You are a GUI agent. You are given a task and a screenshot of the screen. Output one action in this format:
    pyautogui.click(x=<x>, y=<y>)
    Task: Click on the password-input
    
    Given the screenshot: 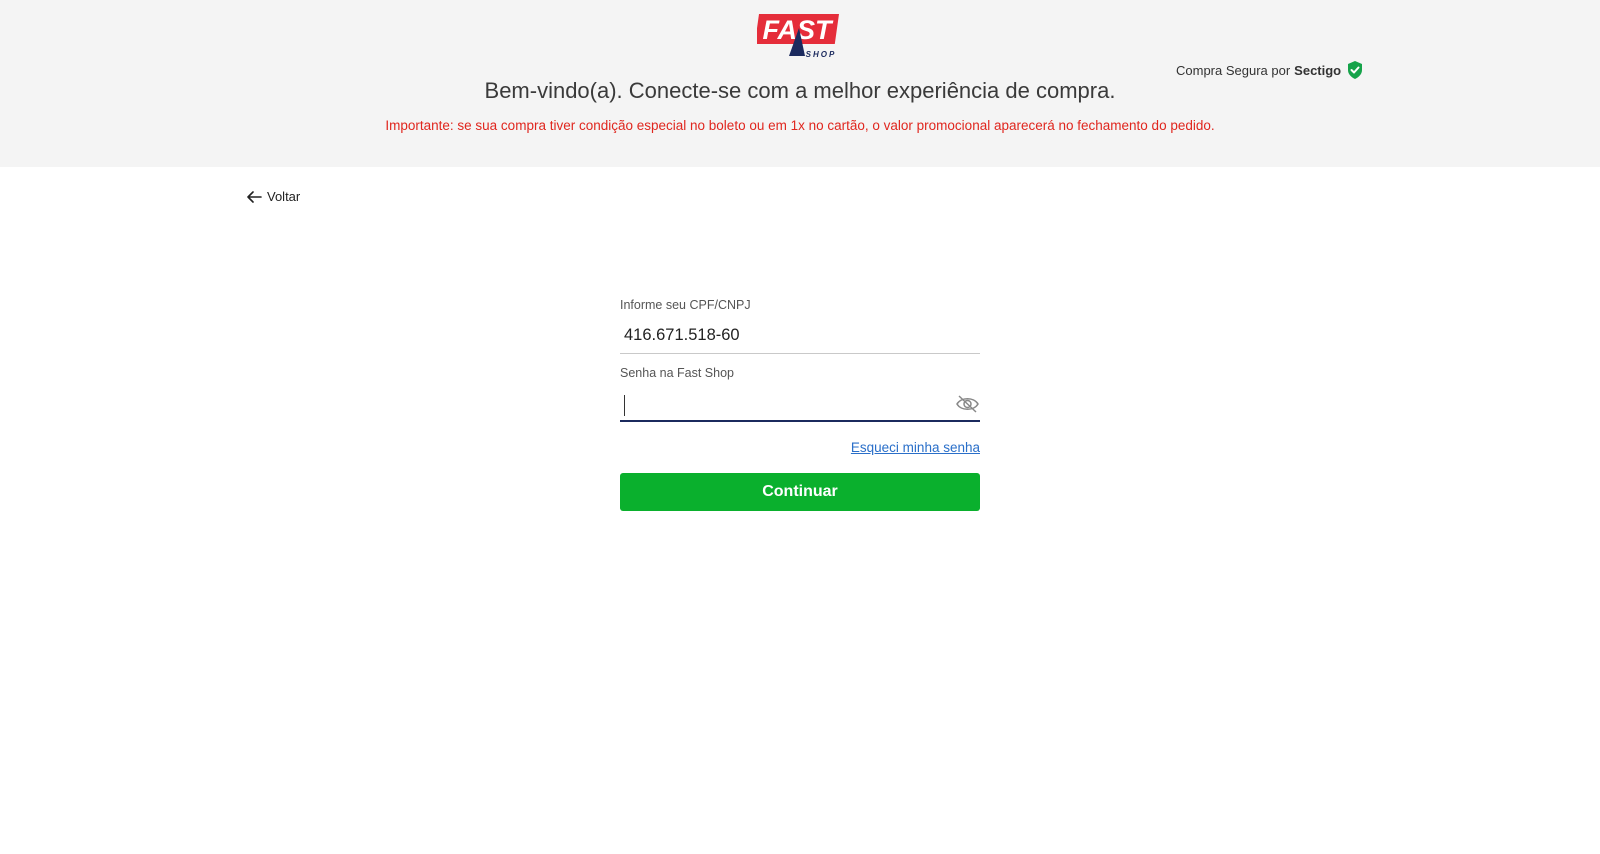 What is the action you would take?
    pyautogui.click(x=800, y=403)
    